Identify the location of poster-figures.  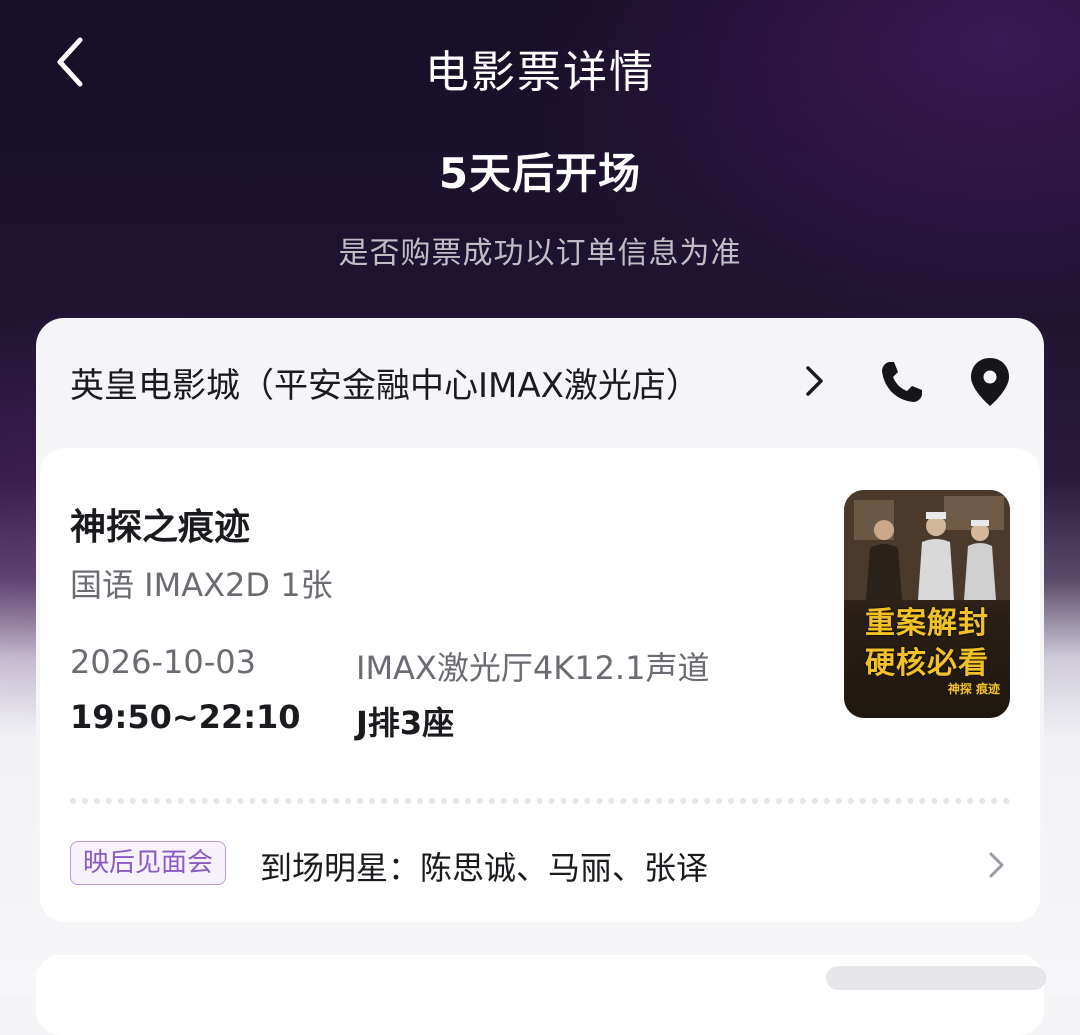
(927, 545).